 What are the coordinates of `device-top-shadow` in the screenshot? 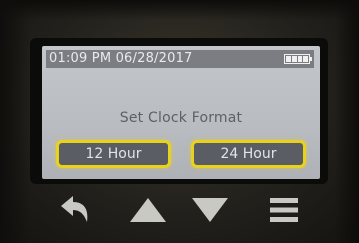 It's located at (179, 10).